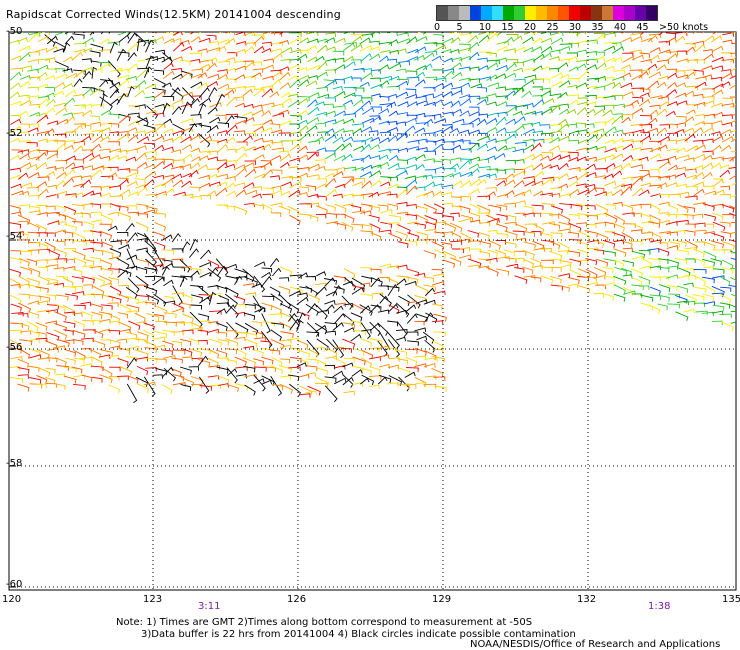  I want to click on lon-label-126: 126, so click(297, 599).